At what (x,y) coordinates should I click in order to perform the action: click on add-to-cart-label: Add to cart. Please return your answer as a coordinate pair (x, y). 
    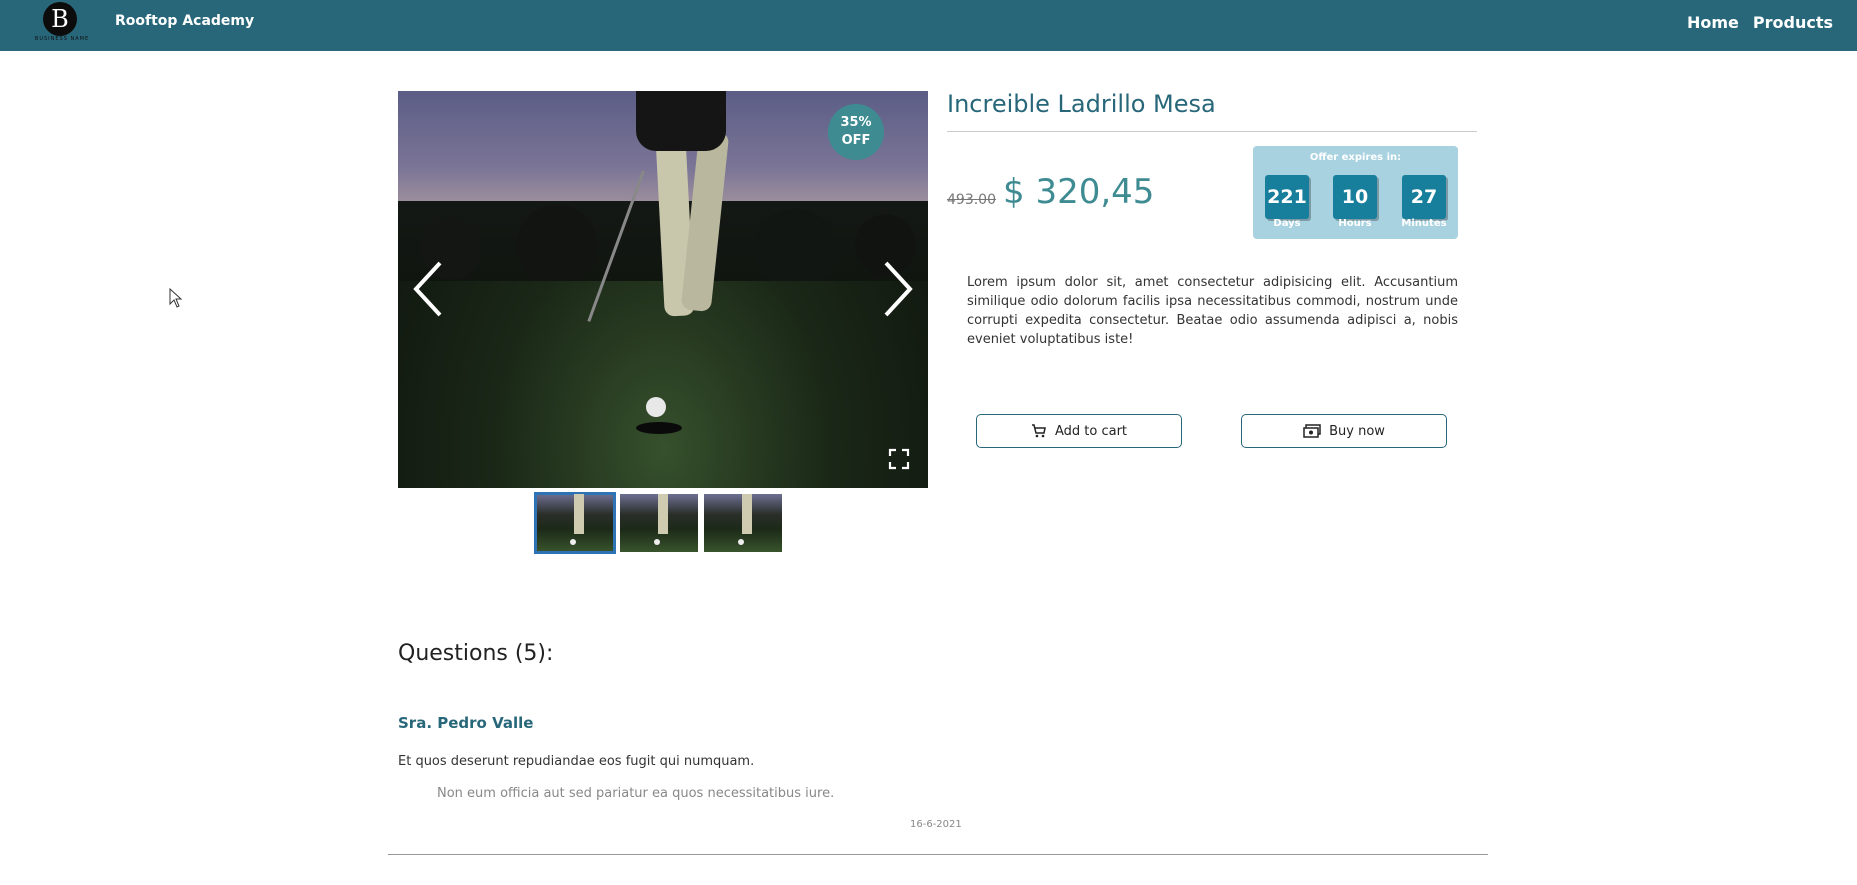
    Looking at the image, I should click on (1091, 431).